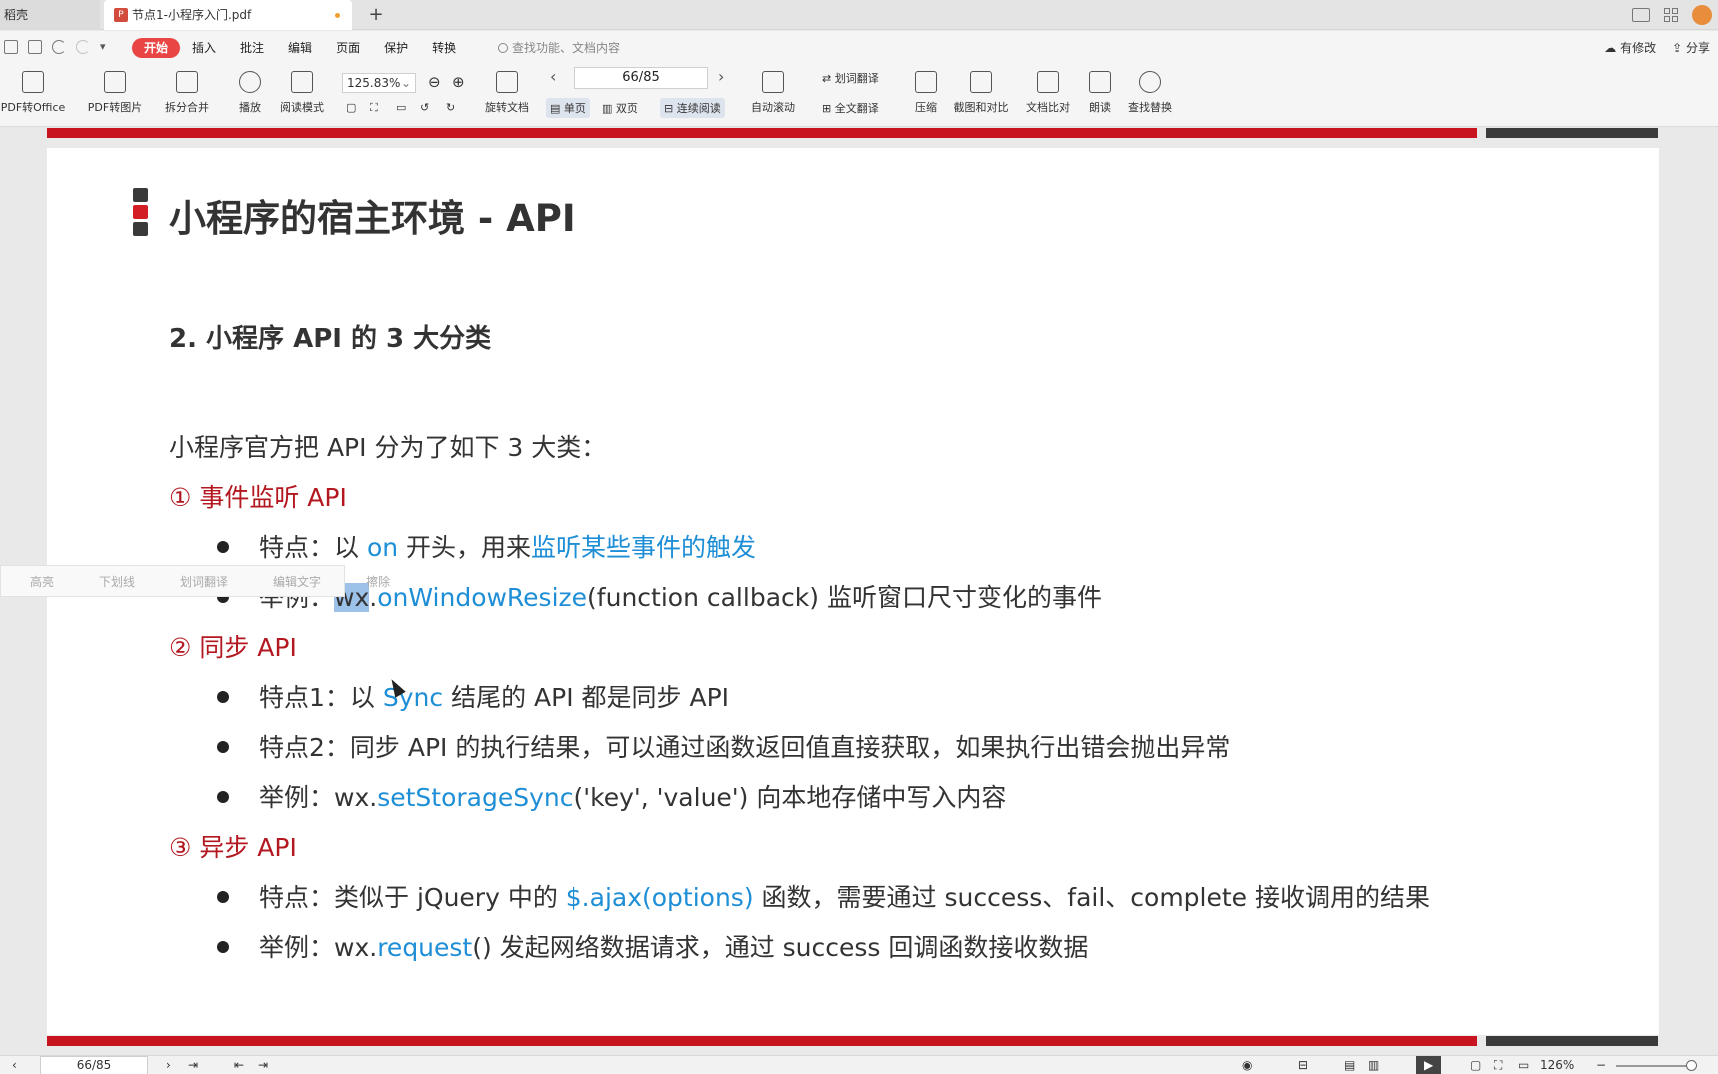 Image resolution: width=1718 pixels, height=1074 pixels. Describe the element at coordinates (1303, 1065) in the screenshot. I see `continuous-view-icon: ⊟` at that location.